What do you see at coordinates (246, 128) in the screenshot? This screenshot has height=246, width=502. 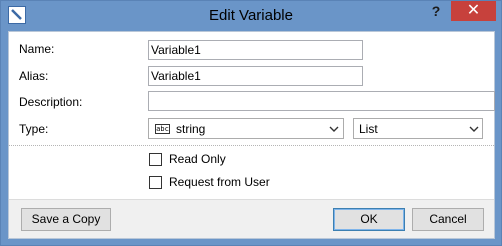 I see `type-select: abc string` at bounding box center [246, 128].